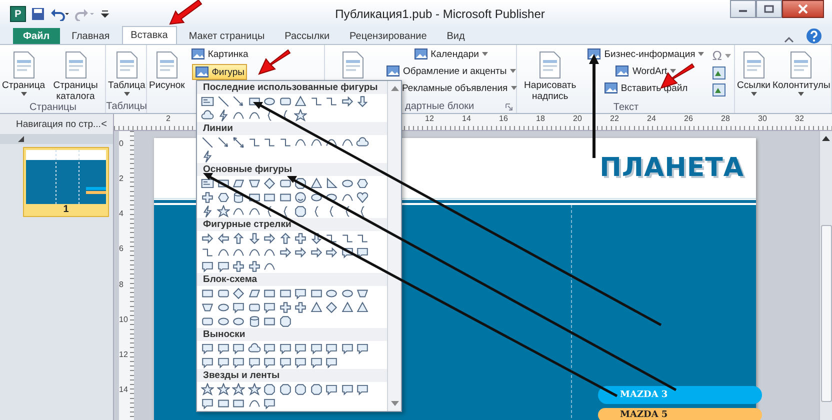 This screenshot has height=420, width=832. What do you see at coordinates (220, 72) in the screenshot?
I see `ribbon-button: Фигуры` at bounding box center [220, 72].